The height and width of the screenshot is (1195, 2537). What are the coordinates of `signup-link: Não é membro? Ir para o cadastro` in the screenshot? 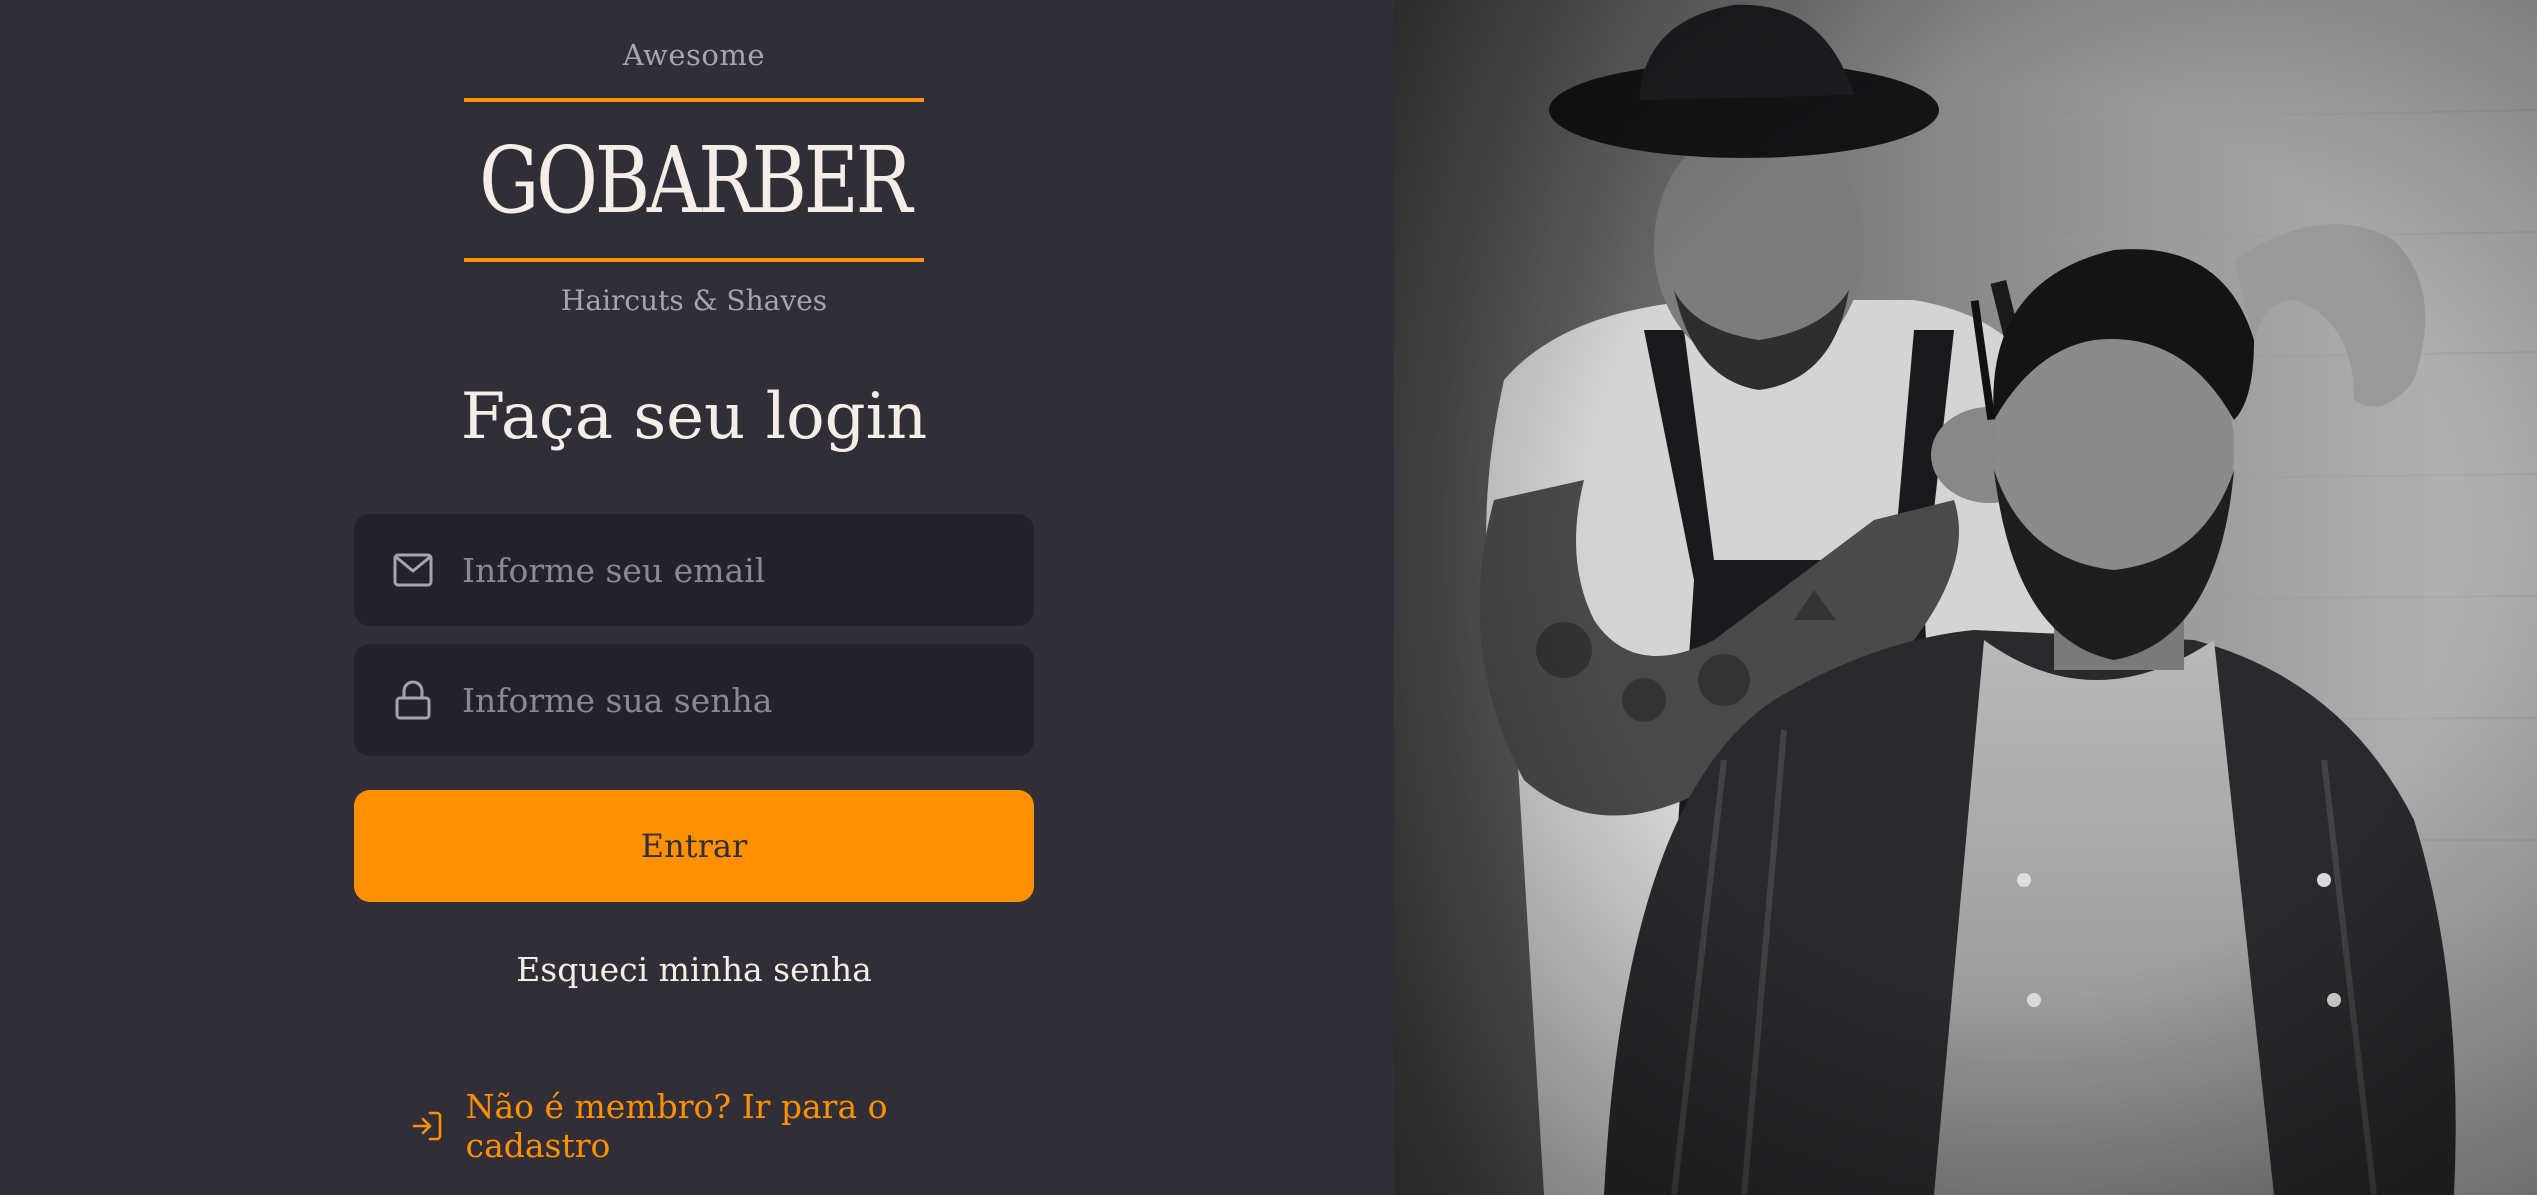 It's located at (708, 1126).